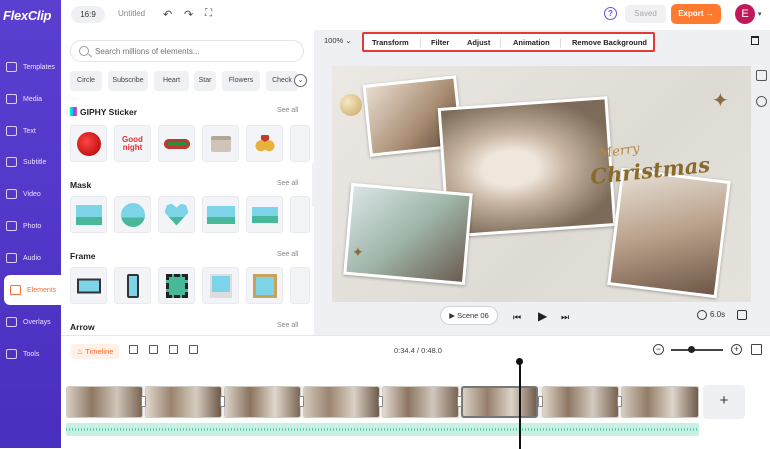 This screenshot has width=770, height=449. What do you see at coordinates (88, 14) in the screenshot?
I see `aspect-ratio-button: 16:9` at bounding box center [88, 14].